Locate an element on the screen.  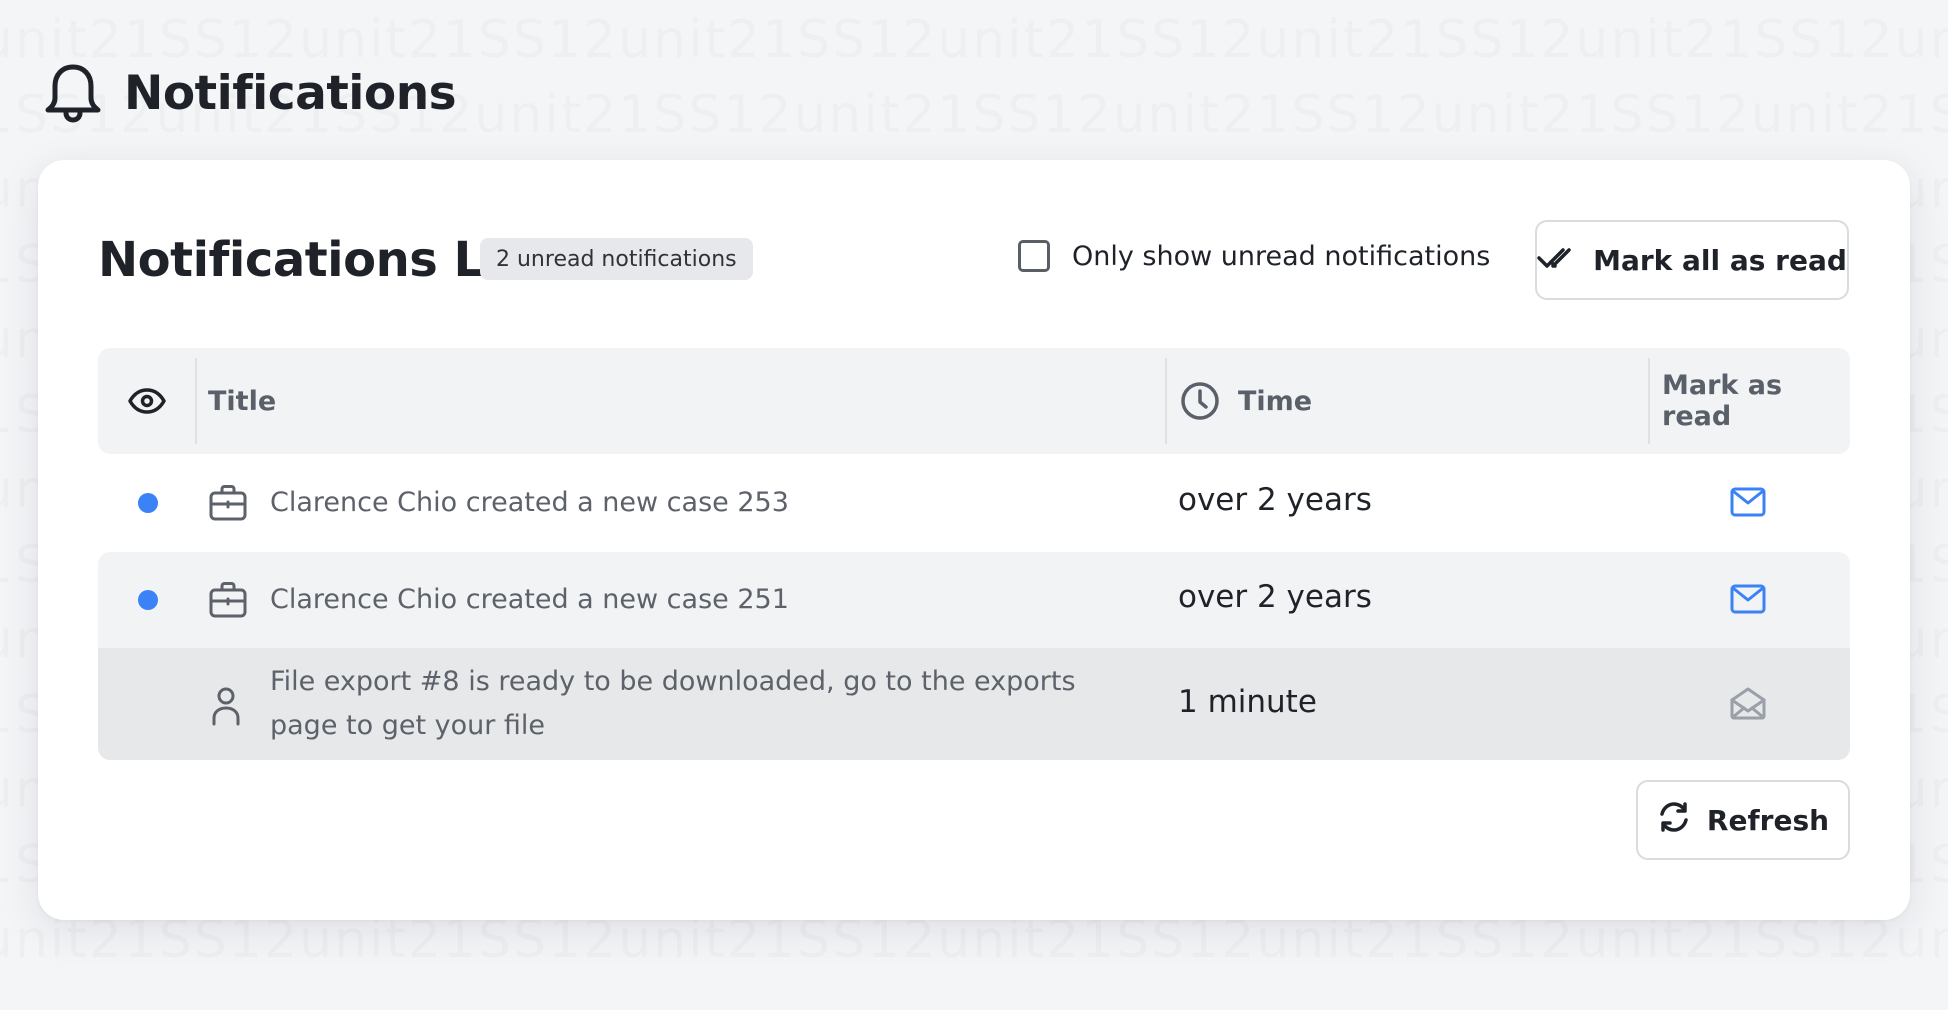
table-header: Title Time Mark as read is located at coordinates (974, 401).